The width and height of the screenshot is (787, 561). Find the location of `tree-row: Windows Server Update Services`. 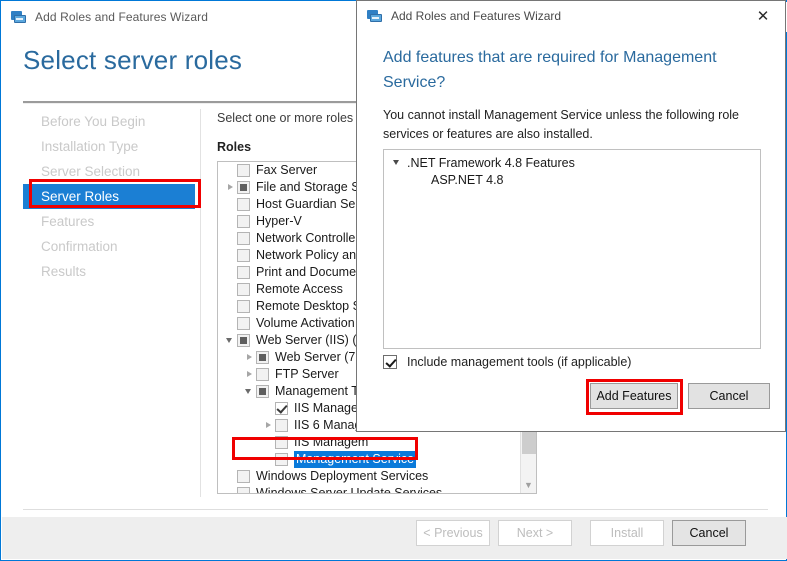

tree-row: Windows Server Update Services is located at coordinates (377, 489).